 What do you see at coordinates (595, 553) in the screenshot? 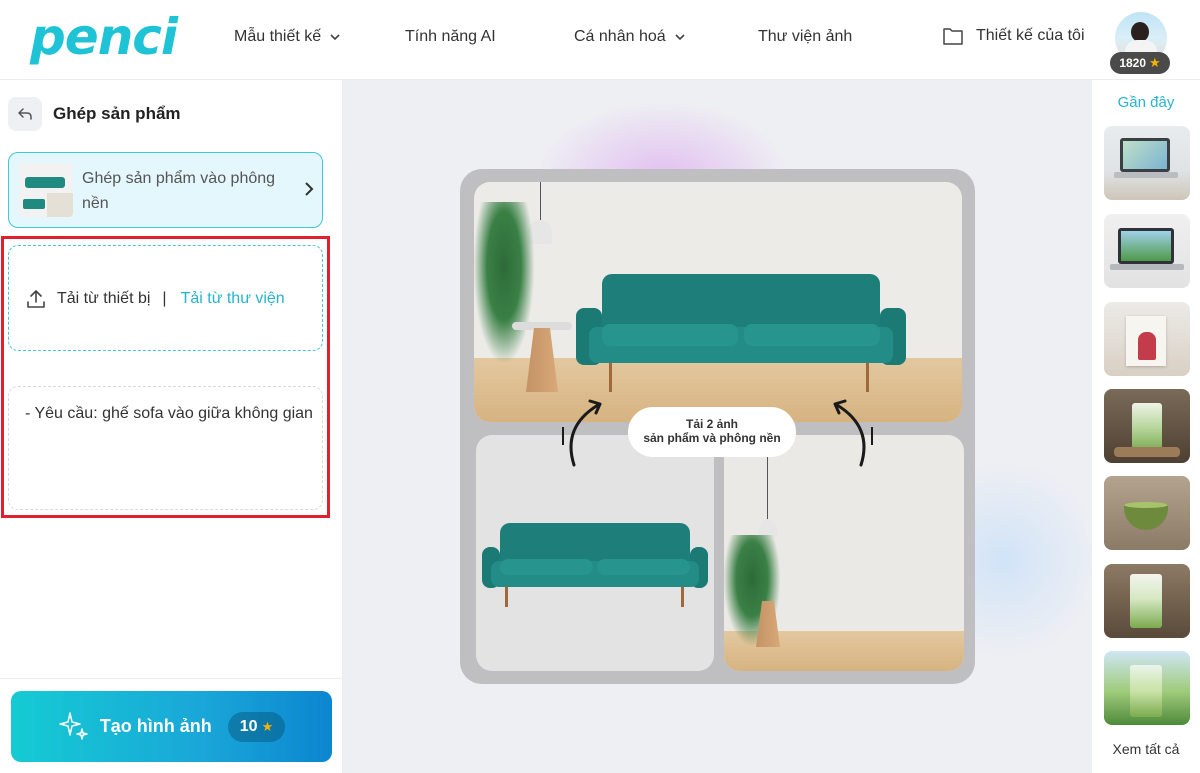
I see `product-example-image` at bounding box center [595, 553].